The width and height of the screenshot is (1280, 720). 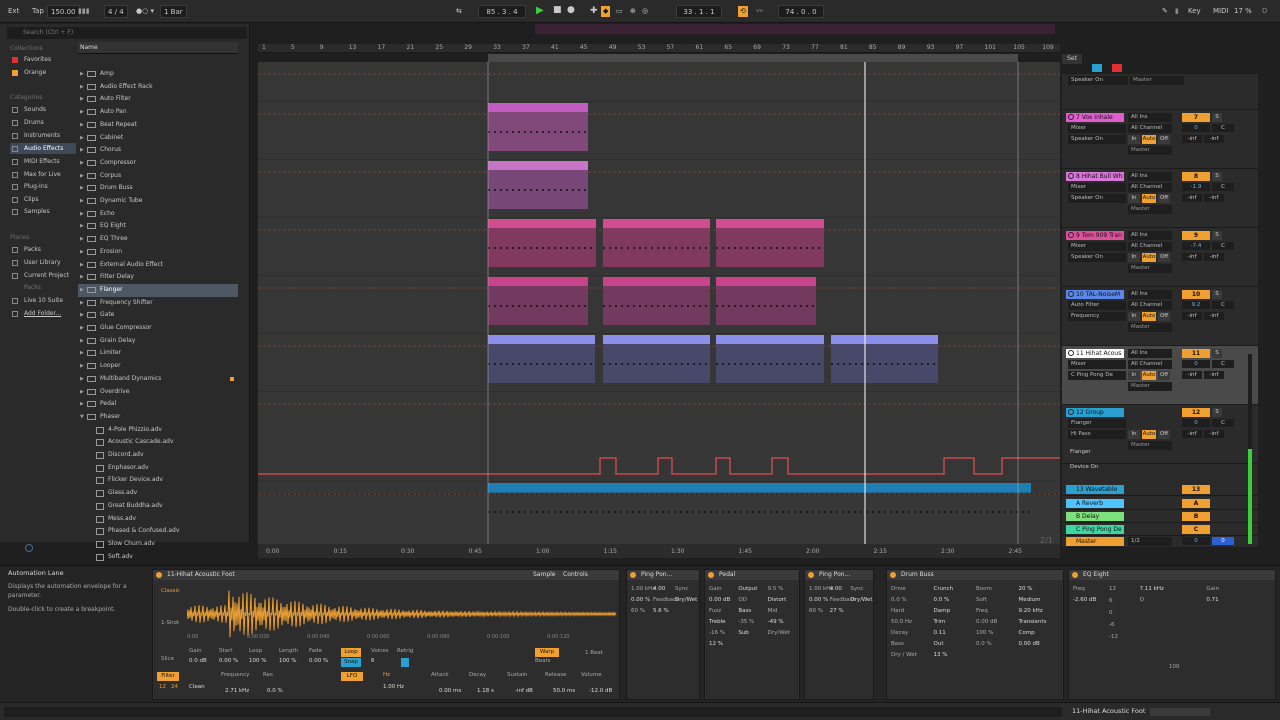 I want to click on place-live10: Live 10 Suite, so click(x=43, y=300).